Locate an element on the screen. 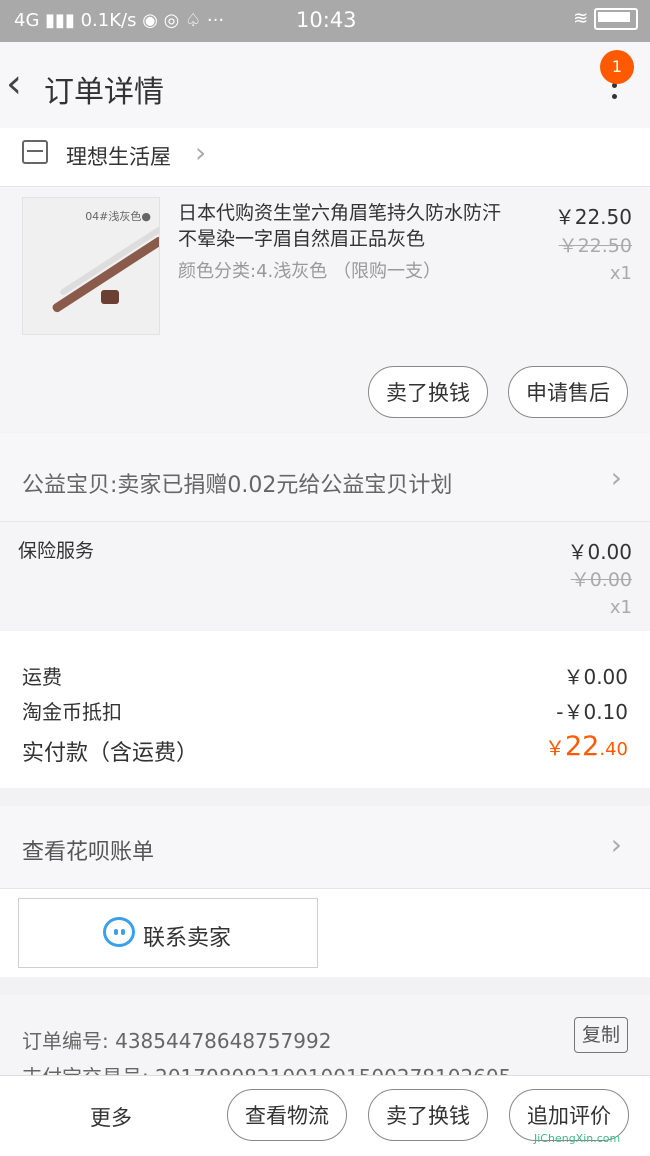 The height and width of the screenshot is (1156, 650). huabei-bill-text: 查看花呗账单 is located at coordinates (88, 852).